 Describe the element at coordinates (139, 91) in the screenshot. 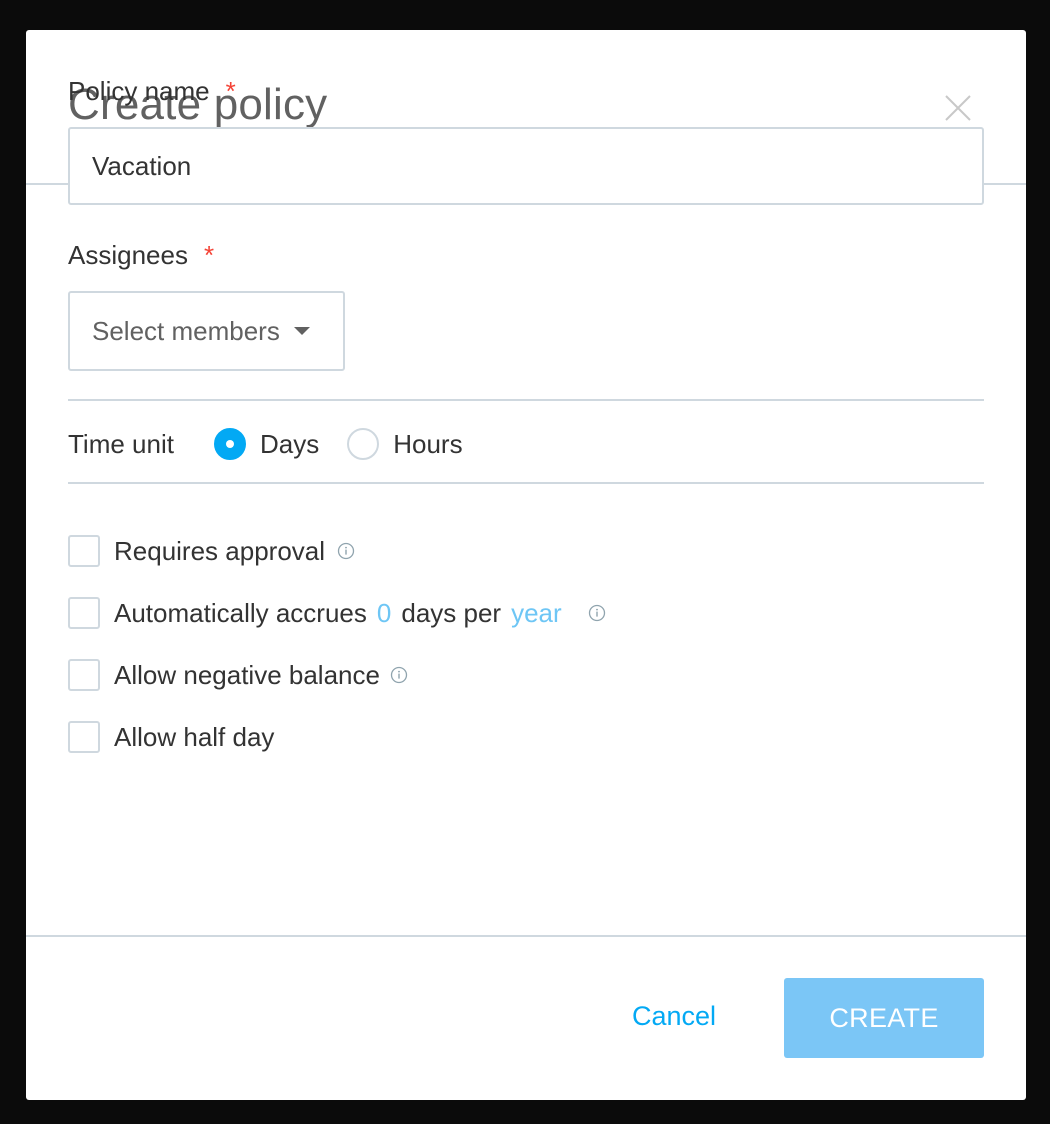

I see `policy-name-label-text: Policy name` at that location.